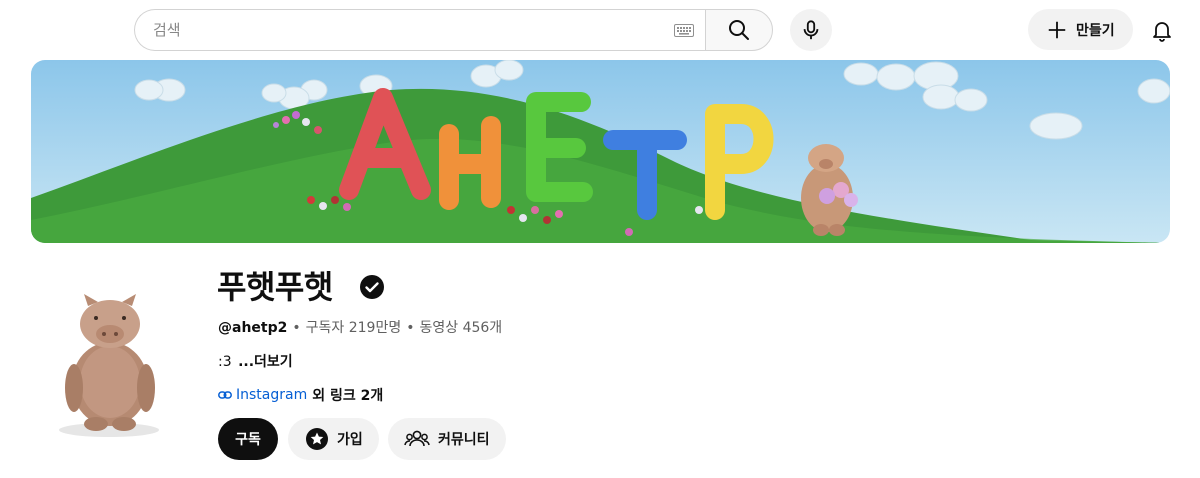  I want to click on search-button, so click(739, 30).